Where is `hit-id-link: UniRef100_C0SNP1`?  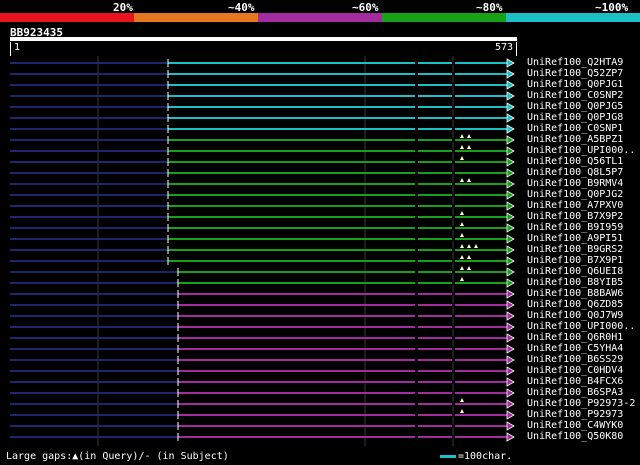 hit-id-link: UniRef100_C0SNP1 is located at coordinates (575, 129).